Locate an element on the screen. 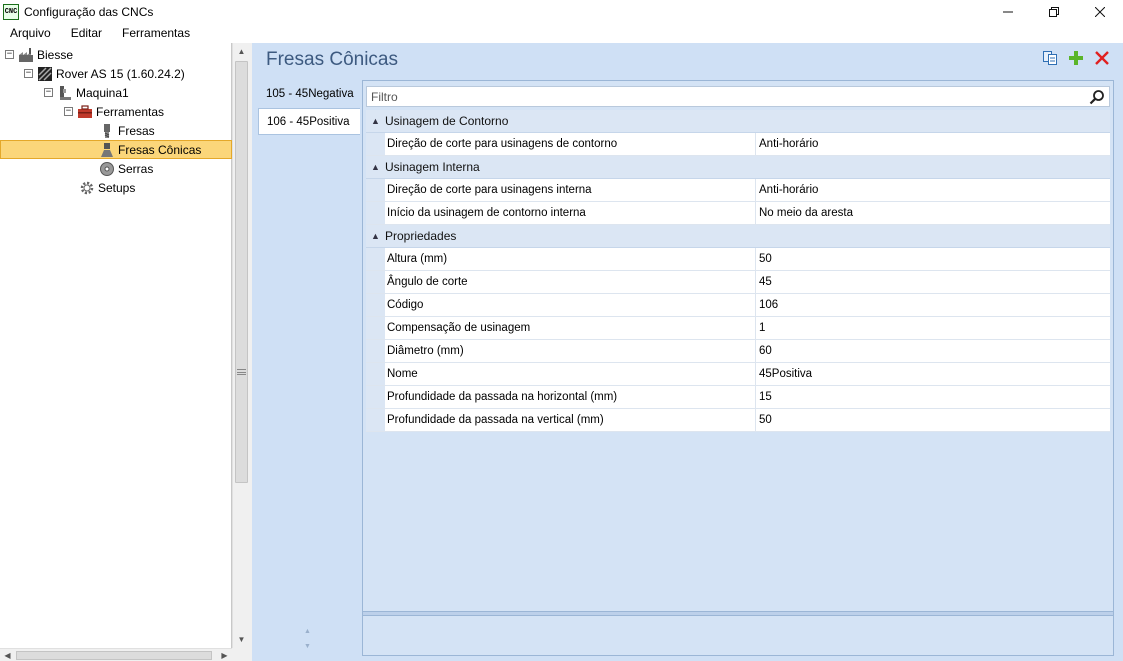 This screenshot has height=661, width=1123. tabs-scroll-down-icon: ▼ is located at coordinates (307, 646).